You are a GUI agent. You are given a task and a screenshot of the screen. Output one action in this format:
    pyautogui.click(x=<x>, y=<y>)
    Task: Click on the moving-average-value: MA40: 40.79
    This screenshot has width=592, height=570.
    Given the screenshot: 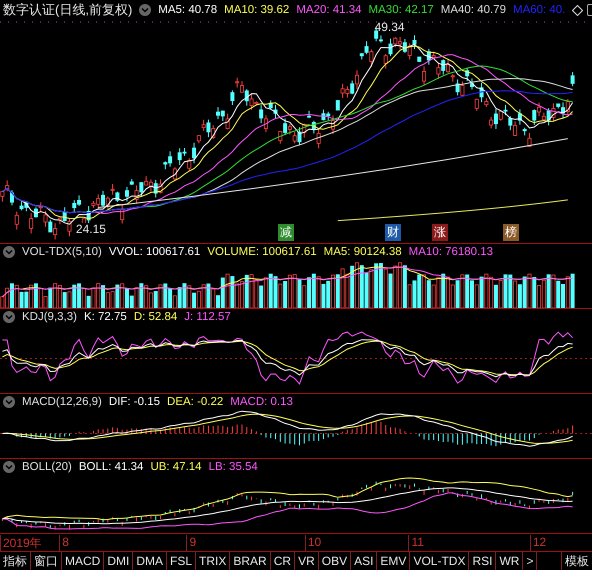 What is the action you would take?
    pyautogui.click(x=473, y=10)
    